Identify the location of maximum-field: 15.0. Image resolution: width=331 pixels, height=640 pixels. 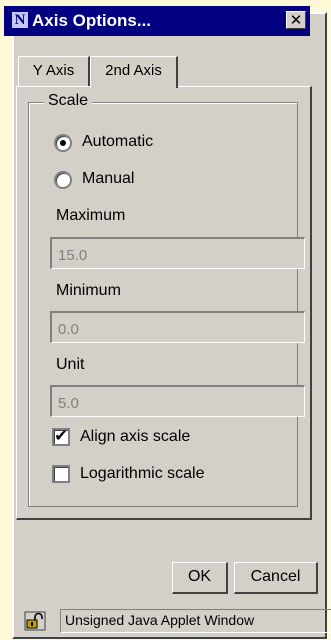
(177, 253).